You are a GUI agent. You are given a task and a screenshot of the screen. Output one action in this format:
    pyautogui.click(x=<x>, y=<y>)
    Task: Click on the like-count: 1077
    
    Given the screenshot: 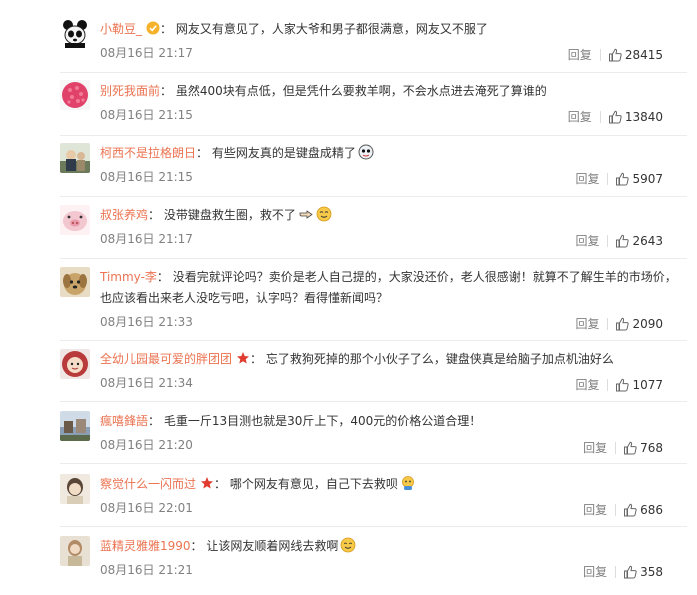 What is the action you would take?
    pyautogui.click(x=647, y=385)
    